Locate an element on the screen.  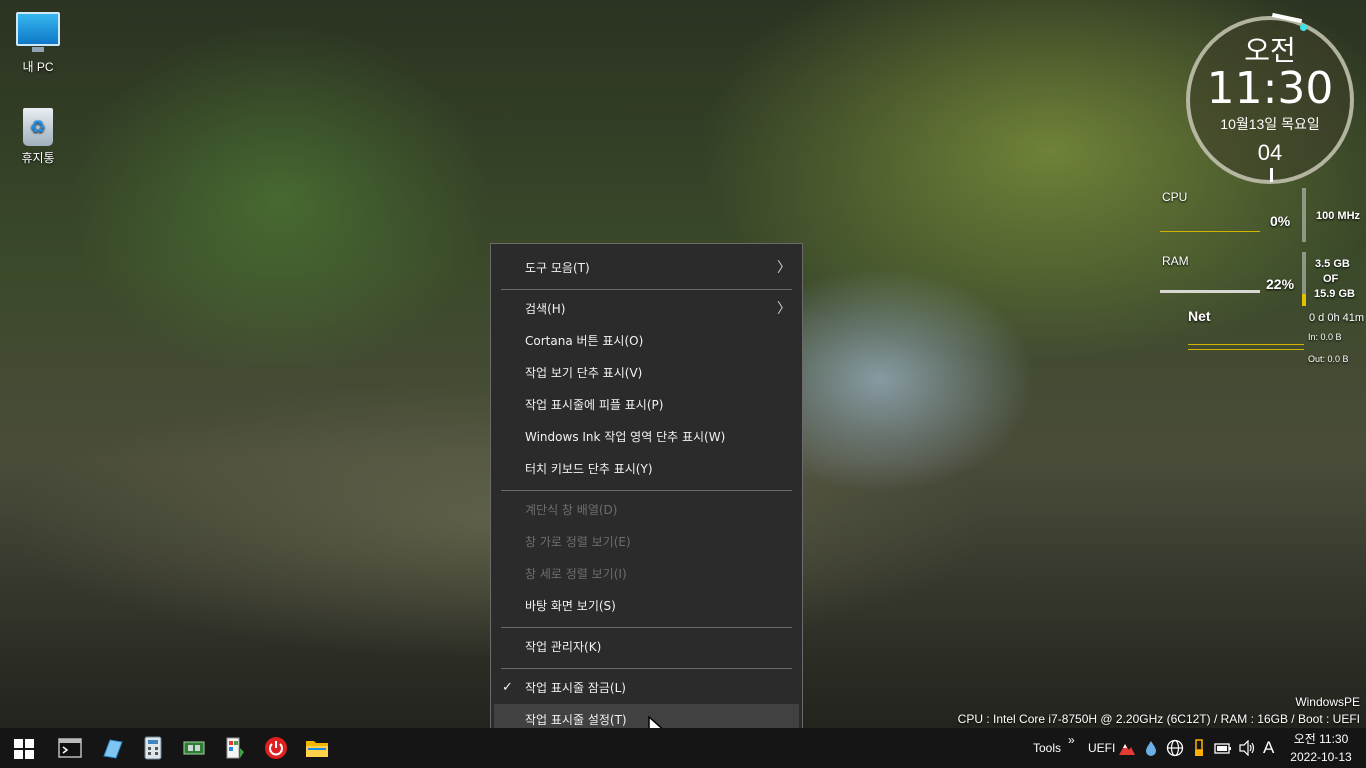
drop-tray-icon is located at coordinates (1151, 748).